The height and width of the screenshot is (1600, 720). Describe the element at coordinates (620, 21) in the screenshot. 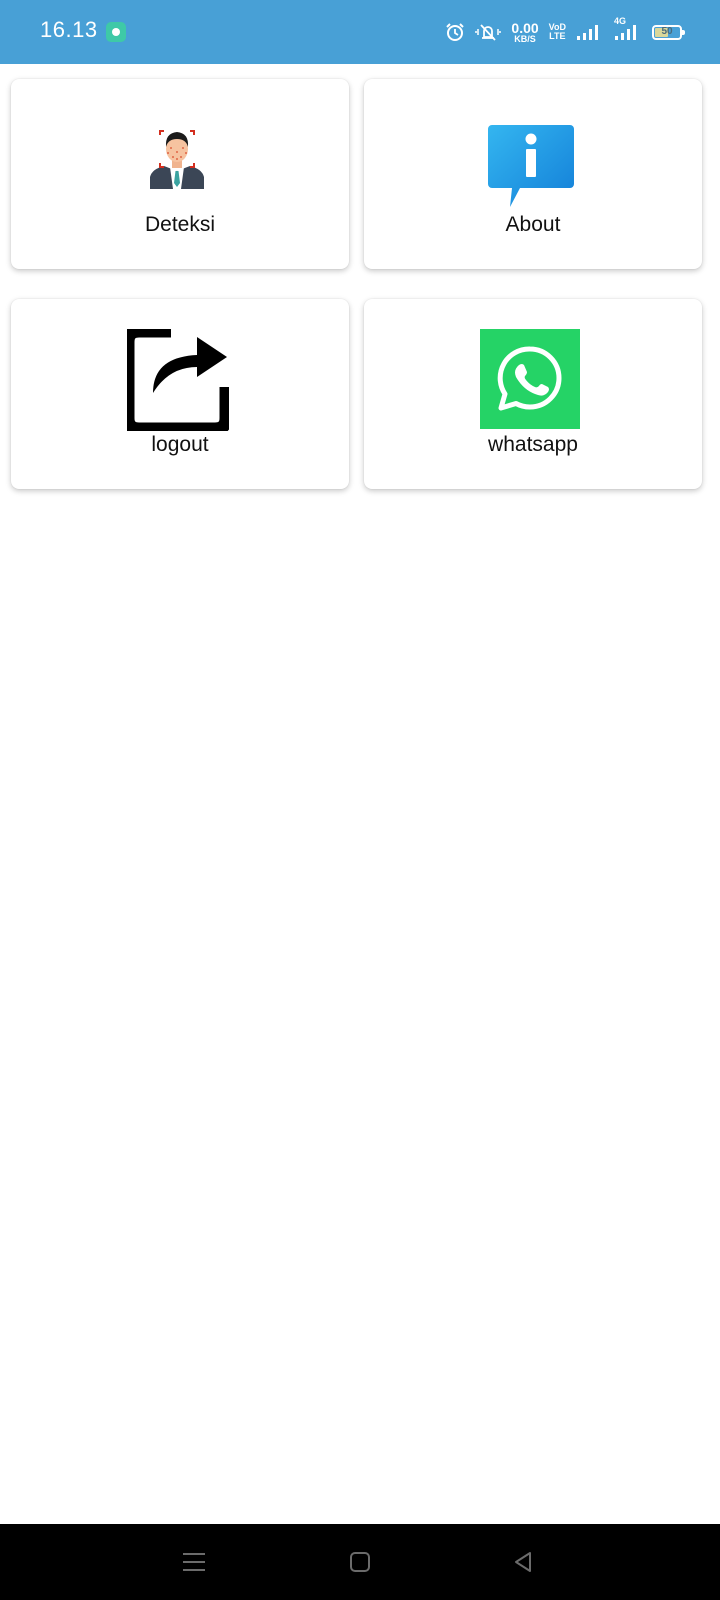

I see `network-type: 4G` at that location.